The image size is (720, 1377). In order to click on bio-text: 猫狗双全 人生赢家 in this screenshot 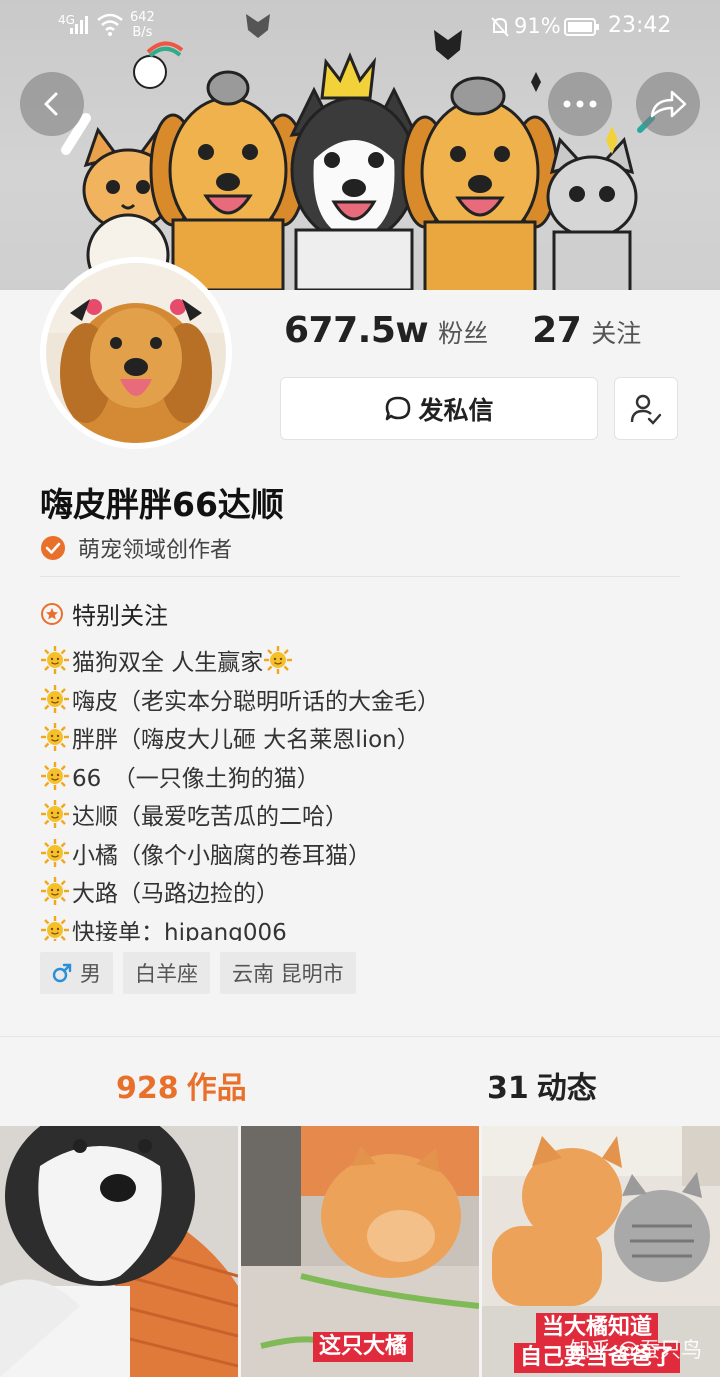, I will do `click(168, 663)`.